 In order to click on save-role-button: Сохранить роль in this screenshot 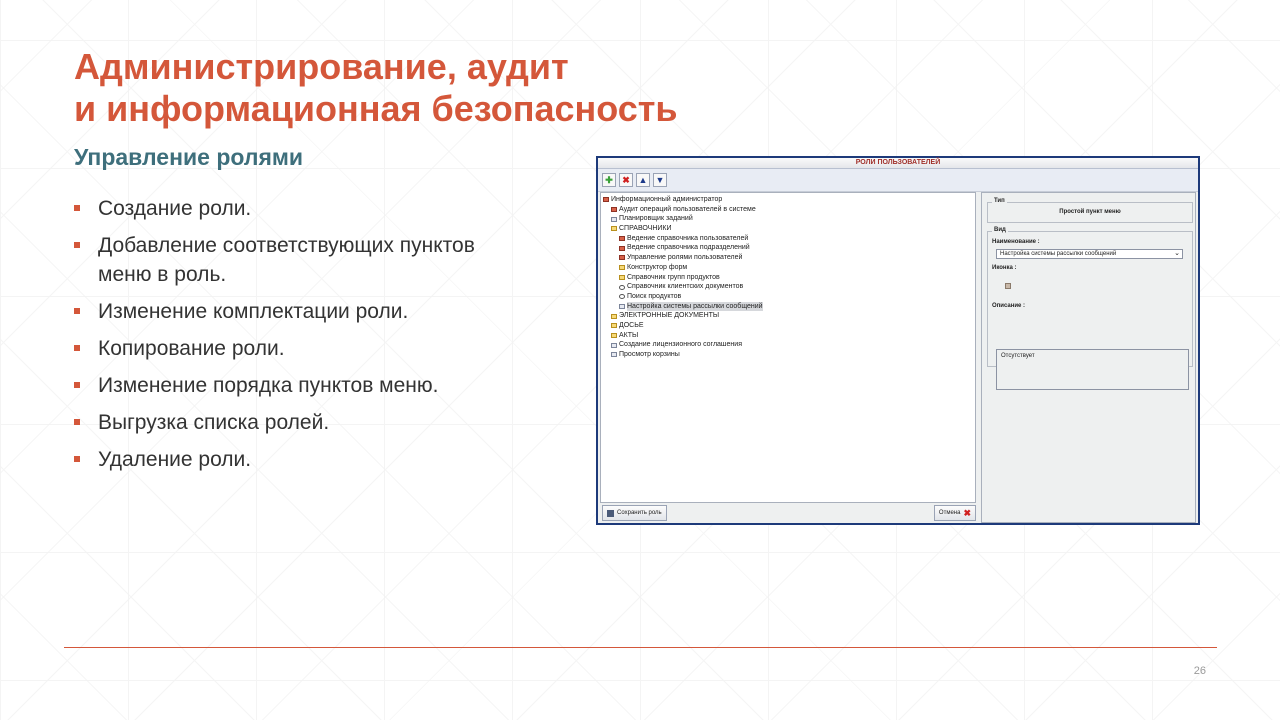, I will do `click(634, 513)`.